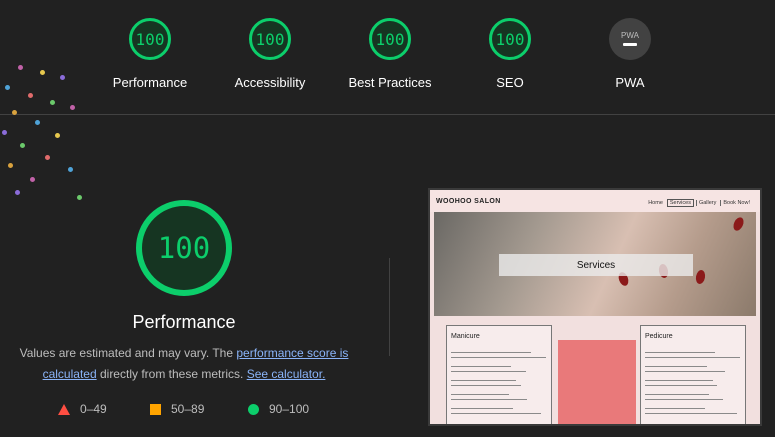  Describe the element at coordinates (707, 203) in the screenshot. I see `thumb-nav-gallery: Gallery` at that location.